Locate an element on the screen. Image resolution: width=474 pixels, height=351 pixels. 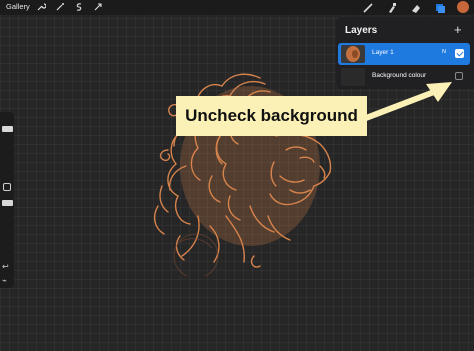
add-layer-button: + is located at coordinates (458, 29).